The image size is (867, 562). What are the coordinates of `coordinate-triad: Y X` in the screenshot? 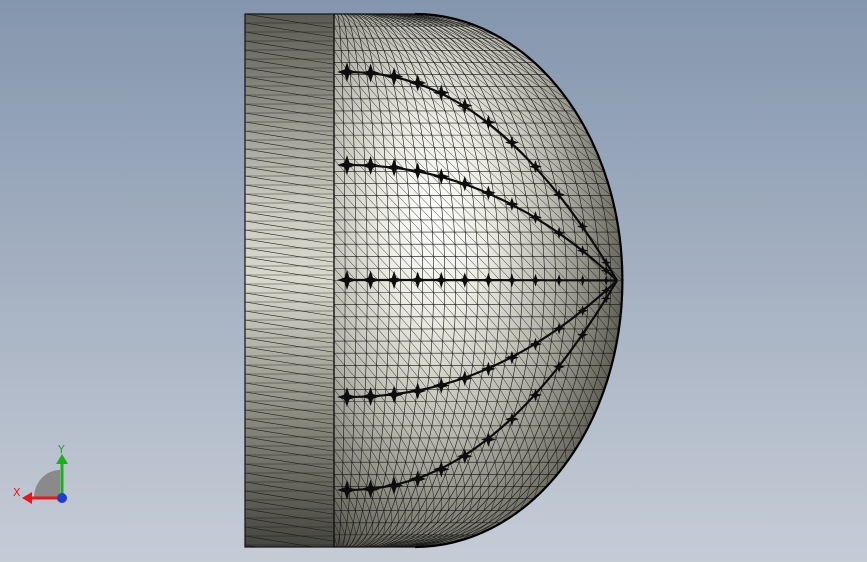 It's located at (40, 473).